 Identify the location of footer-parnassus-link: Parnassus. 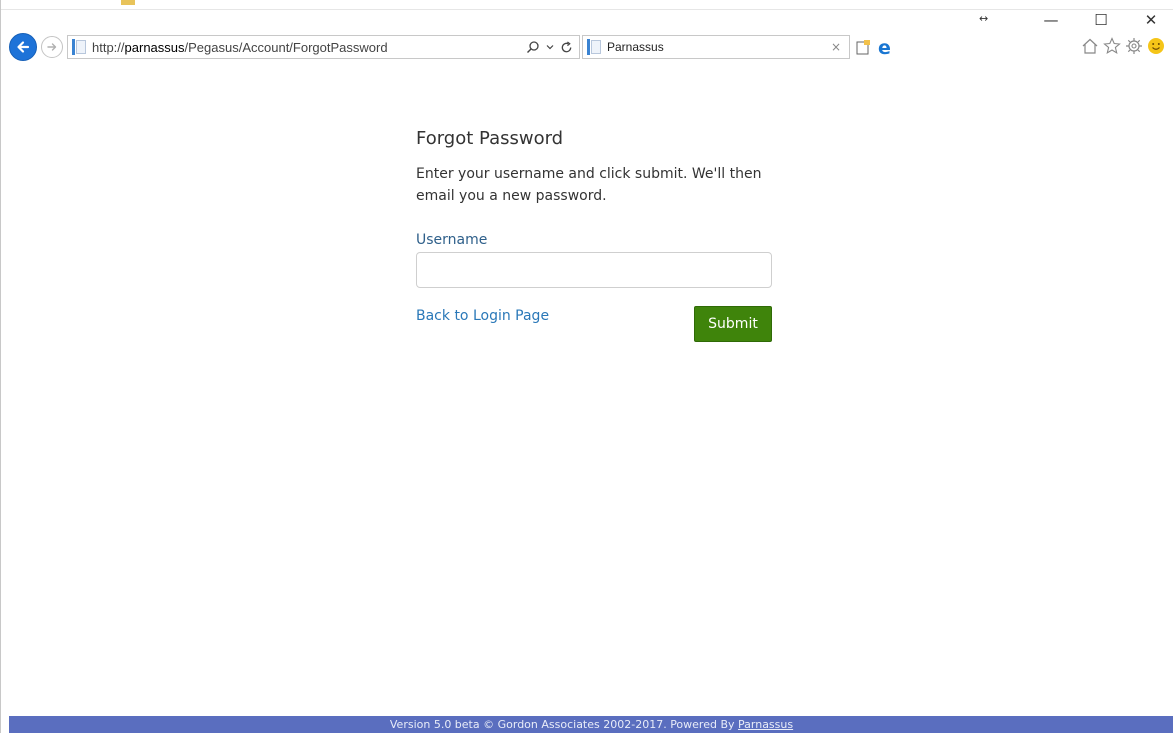
(765, 724).